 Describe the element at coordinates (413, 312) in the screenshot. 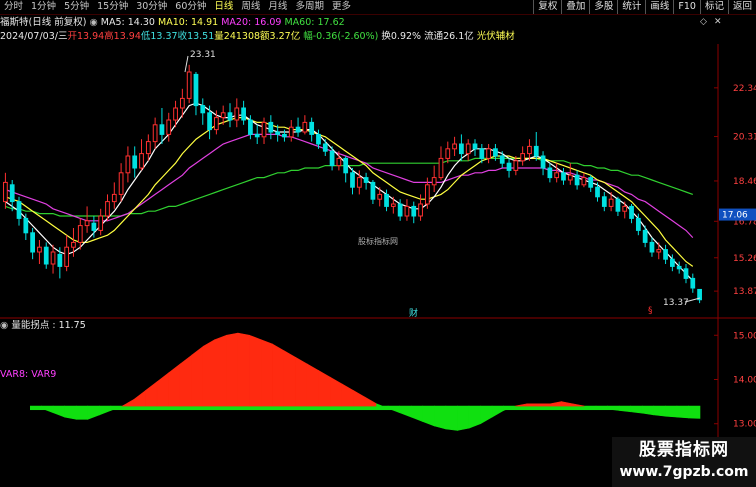

I see `cai-marker: 财` at that location.